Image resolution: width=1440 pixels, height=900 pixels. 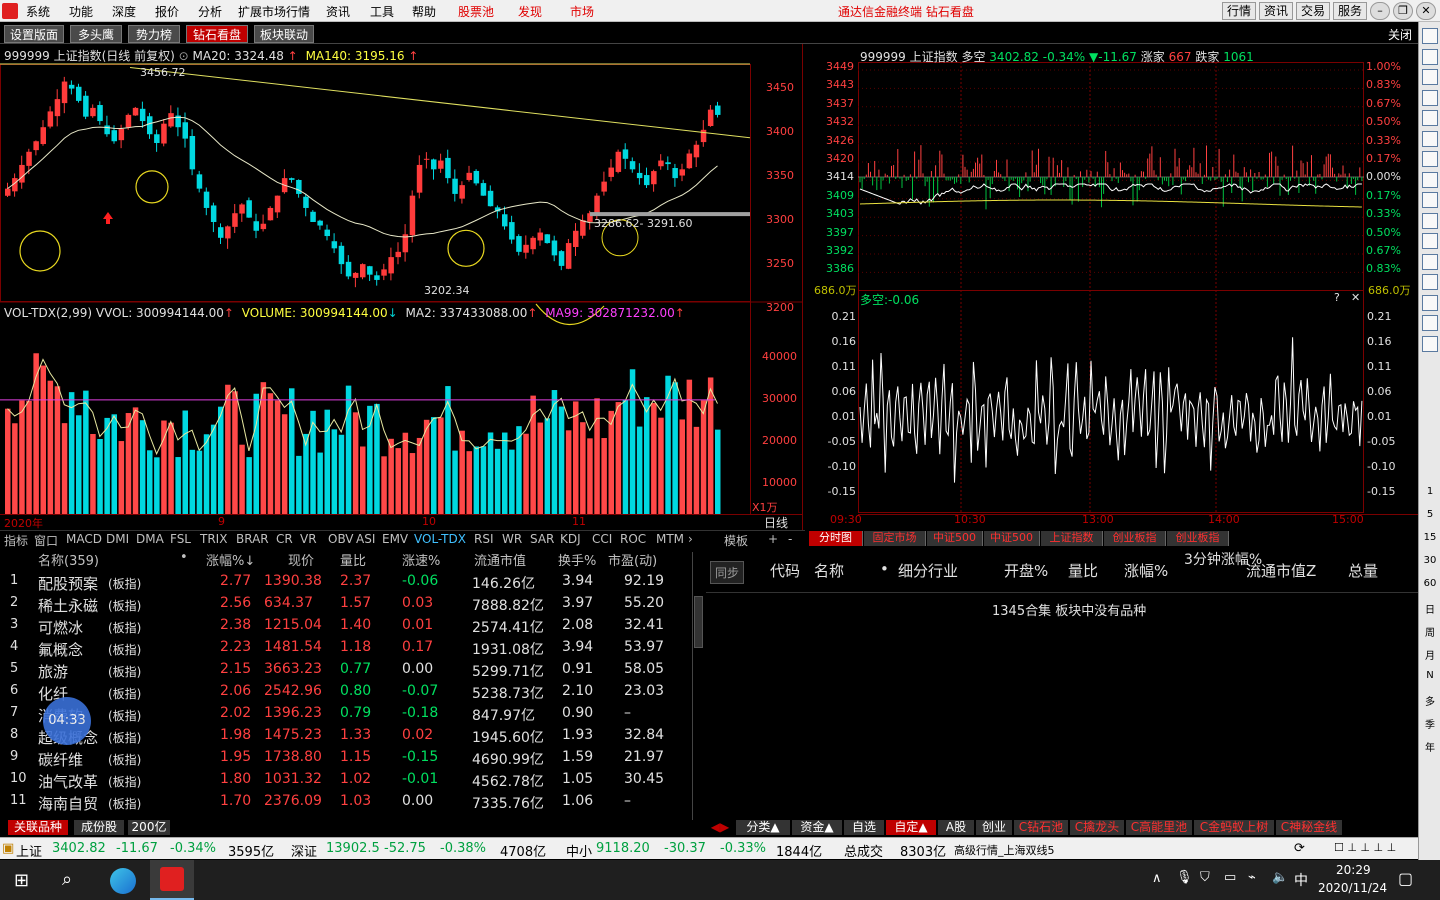 What do you see at coordinates (1430, 723) in the screenshot?
I see `period-10-button: 季` at bounding box center [1430, 723].